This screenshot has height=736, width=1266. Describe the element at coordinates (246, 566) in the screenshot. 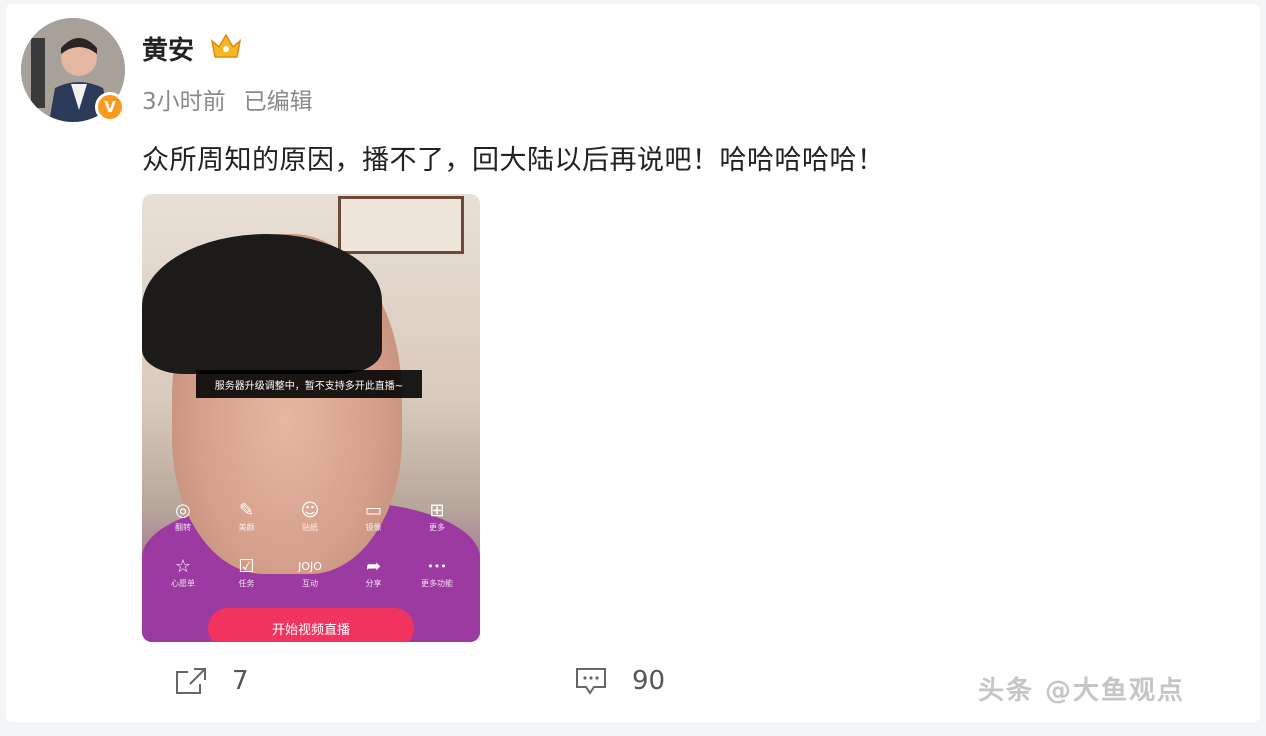

I see `task-check-icon: ☑` at that location.